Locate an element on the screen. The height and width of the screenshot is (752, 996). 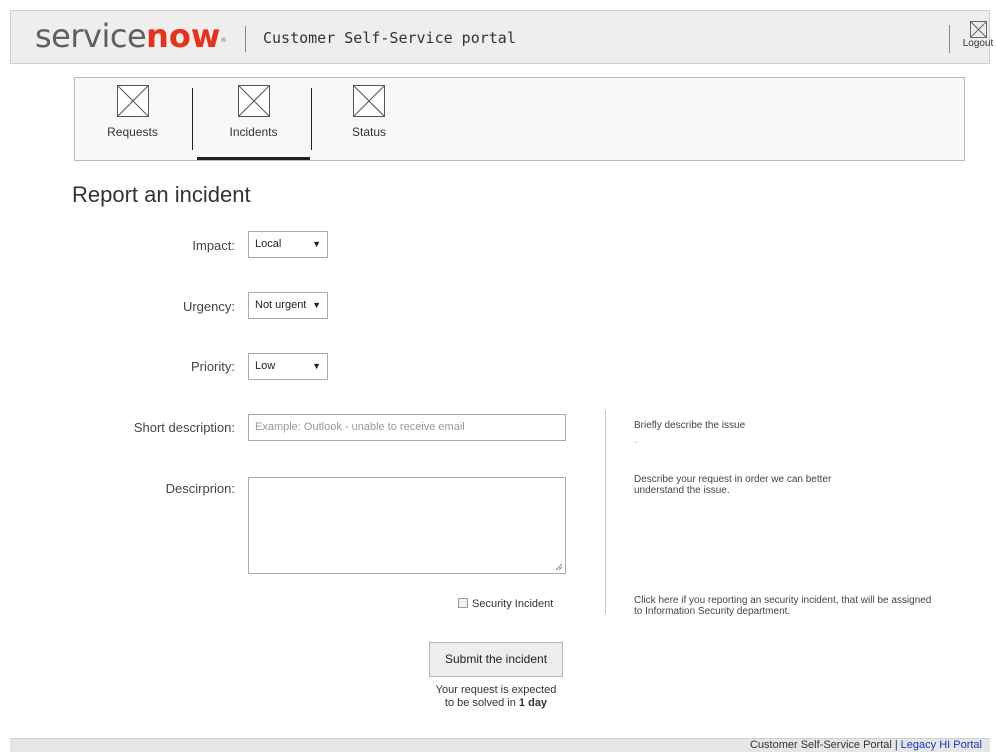
impact-select: Local ▼ is located at coordinates (288, 244).